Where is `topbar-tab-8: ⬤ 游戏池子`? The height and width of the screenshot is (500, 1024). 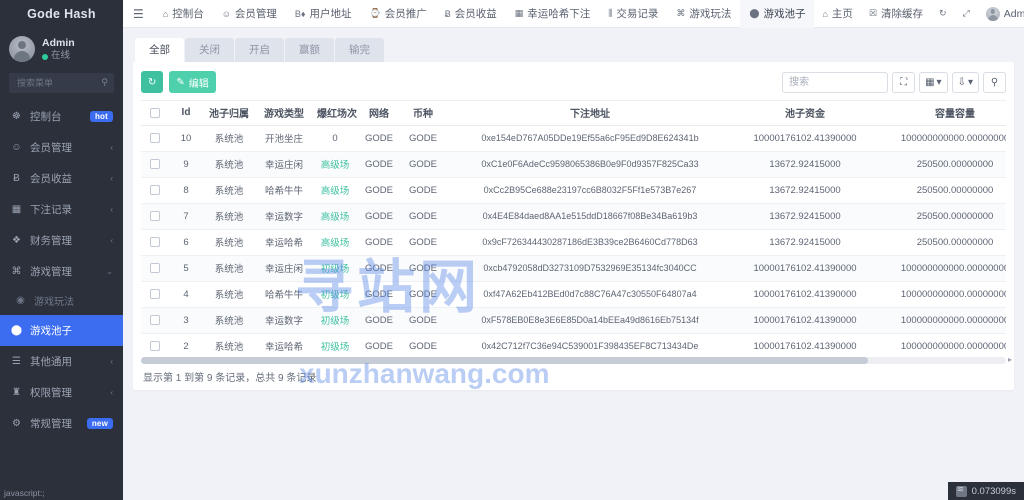 topbar-tab-8: ⬤ 游戏池子 is located at coordinates (777, 14).